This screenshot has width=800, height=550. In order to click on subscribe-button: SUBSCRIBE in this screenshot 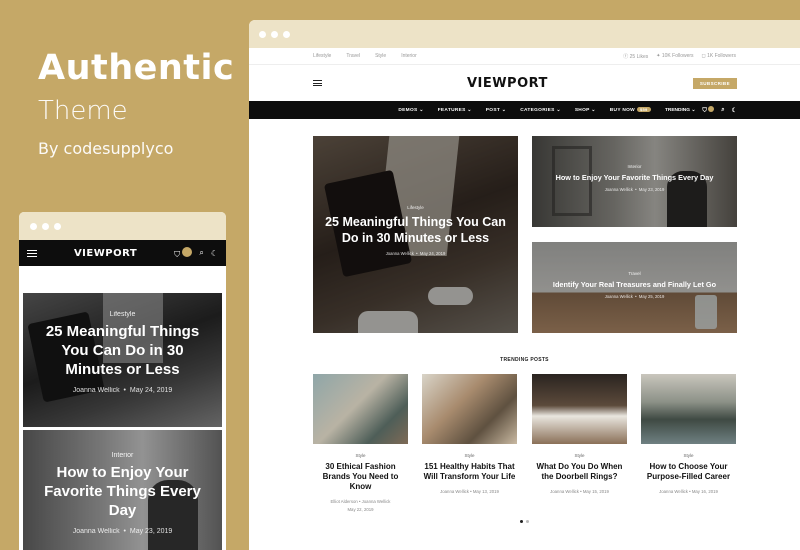, I will do `click(714, 83)`.